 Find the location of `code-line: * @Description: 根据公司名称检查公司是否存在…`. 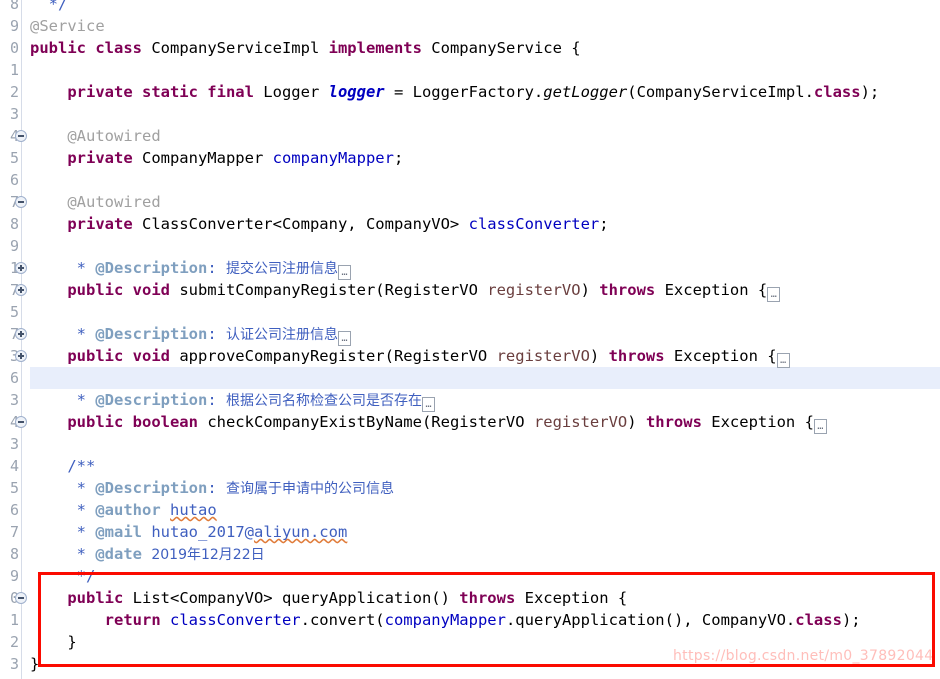

code-line: * @Description: 根据公司名称检查公司是否存在… is located at coordinates (232, 400).